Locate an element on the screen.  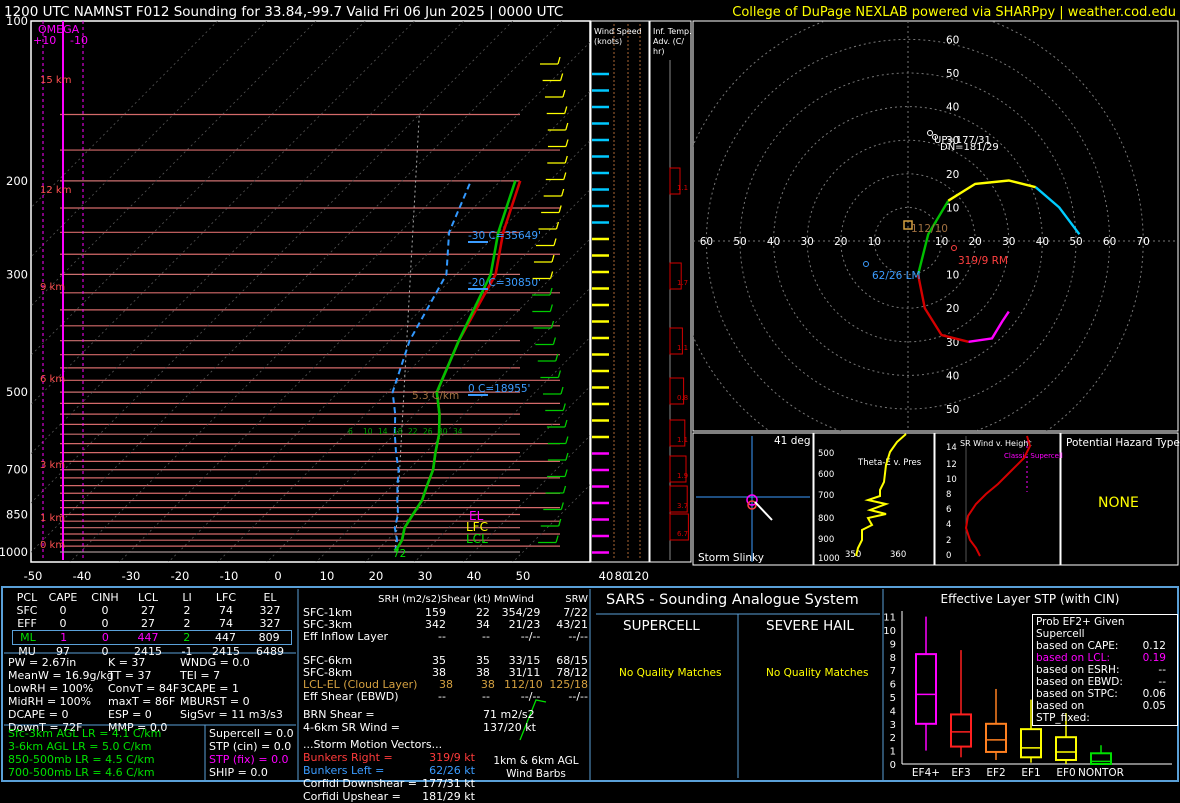
temp-tick: 10 is located at coordinates (327, 576).